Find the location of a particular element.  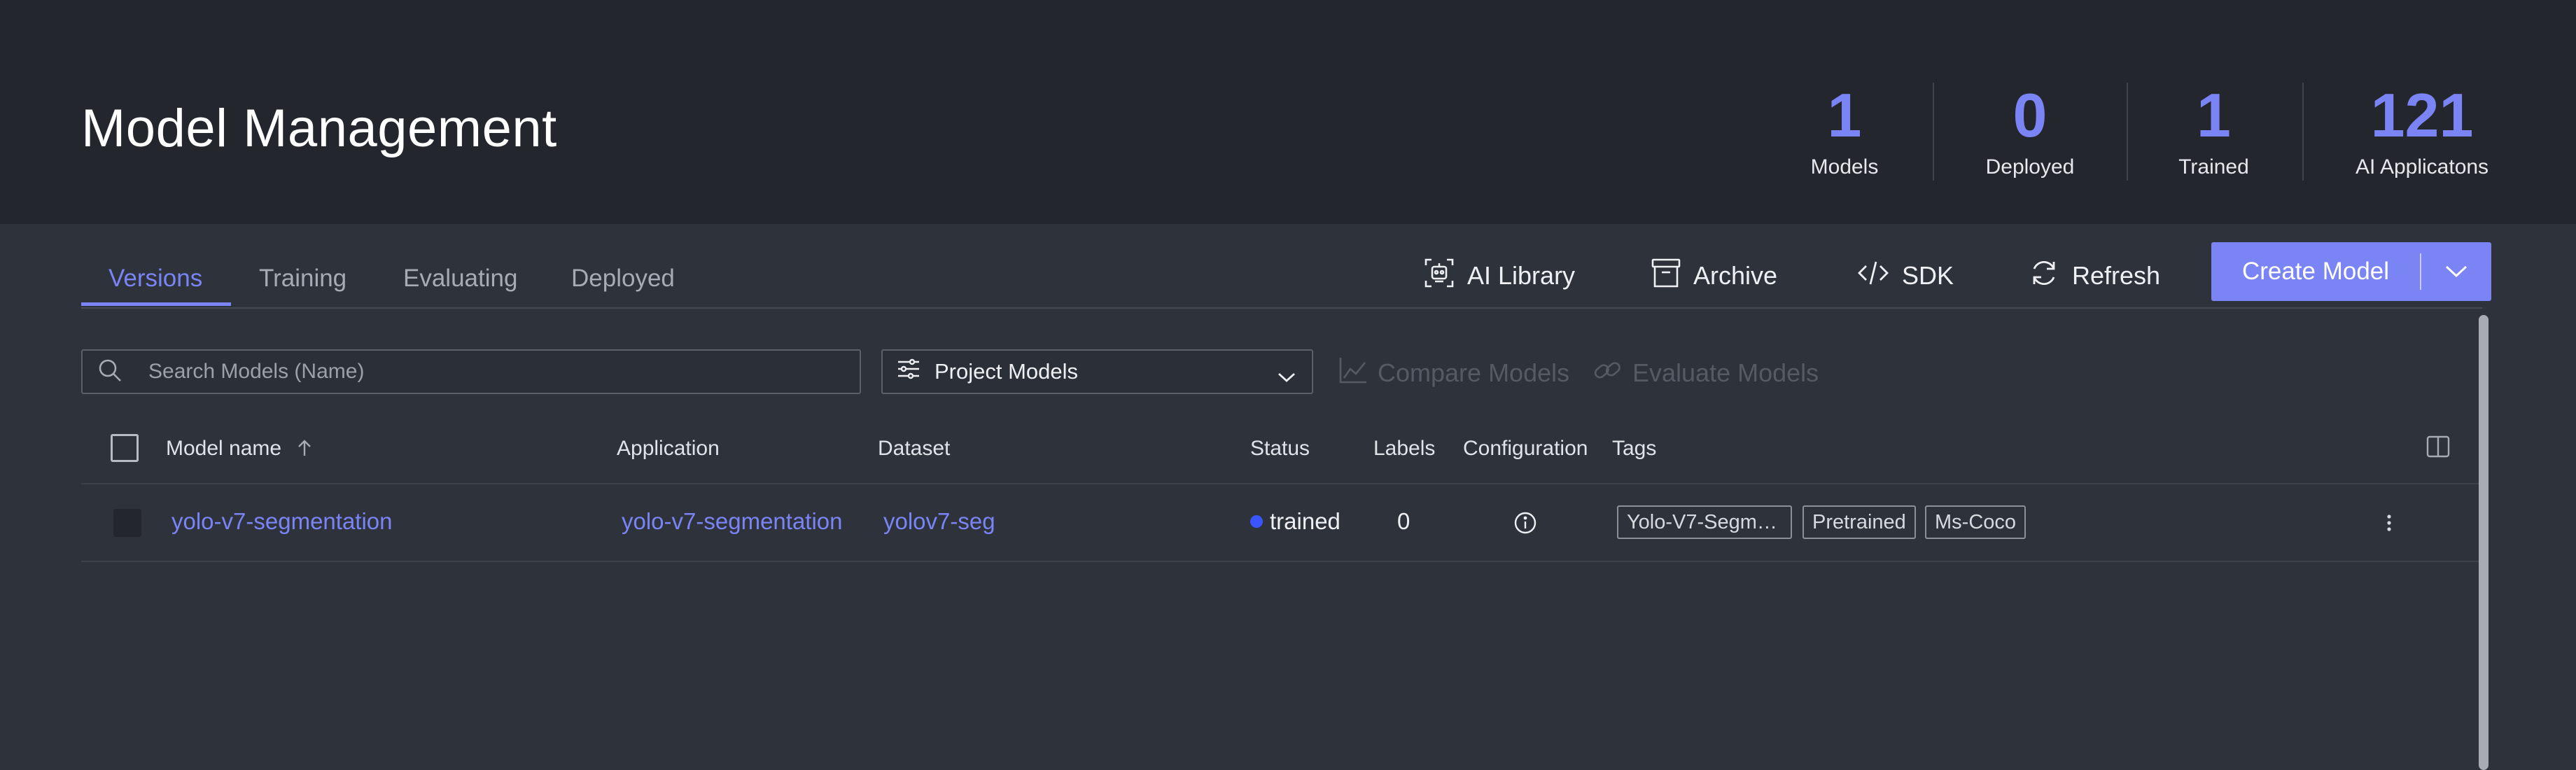

model-name-link: yolo-v7-segmentation is located at coordinates (282, 521).